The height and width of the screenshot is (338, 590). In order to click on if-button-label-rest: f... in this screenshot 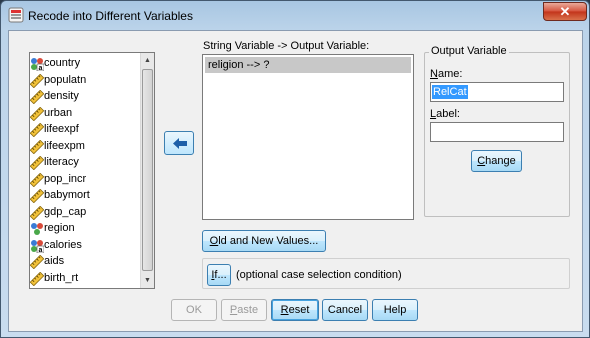, I will do `click(220, 275)`.